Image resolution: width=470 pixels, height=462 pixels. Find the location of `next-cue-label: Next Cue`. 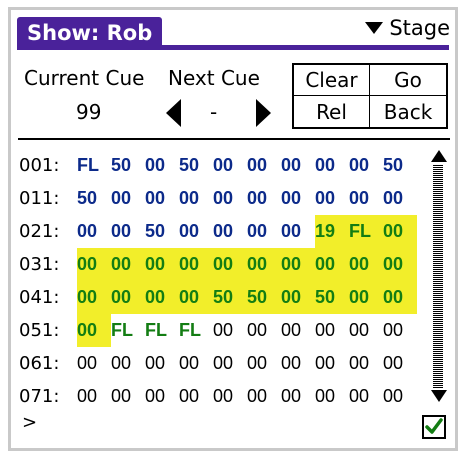

next-cue-label: Next Cue is located at coordinates (214, 78).